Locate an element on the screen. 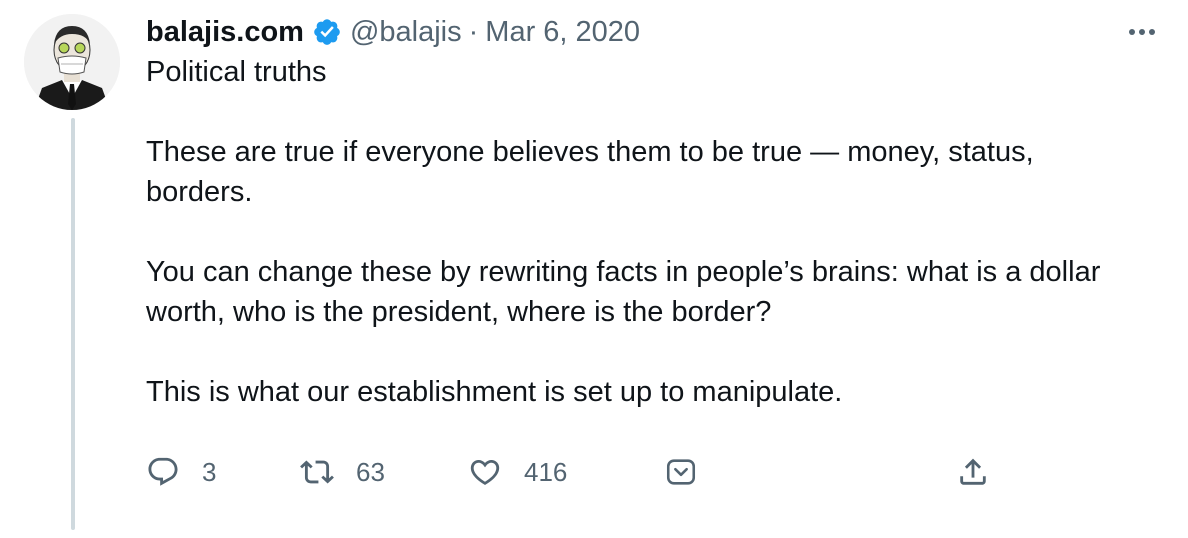 This screenshot has width=1188, height=538. verified-badge-icon is located at coordinates (327, 32).